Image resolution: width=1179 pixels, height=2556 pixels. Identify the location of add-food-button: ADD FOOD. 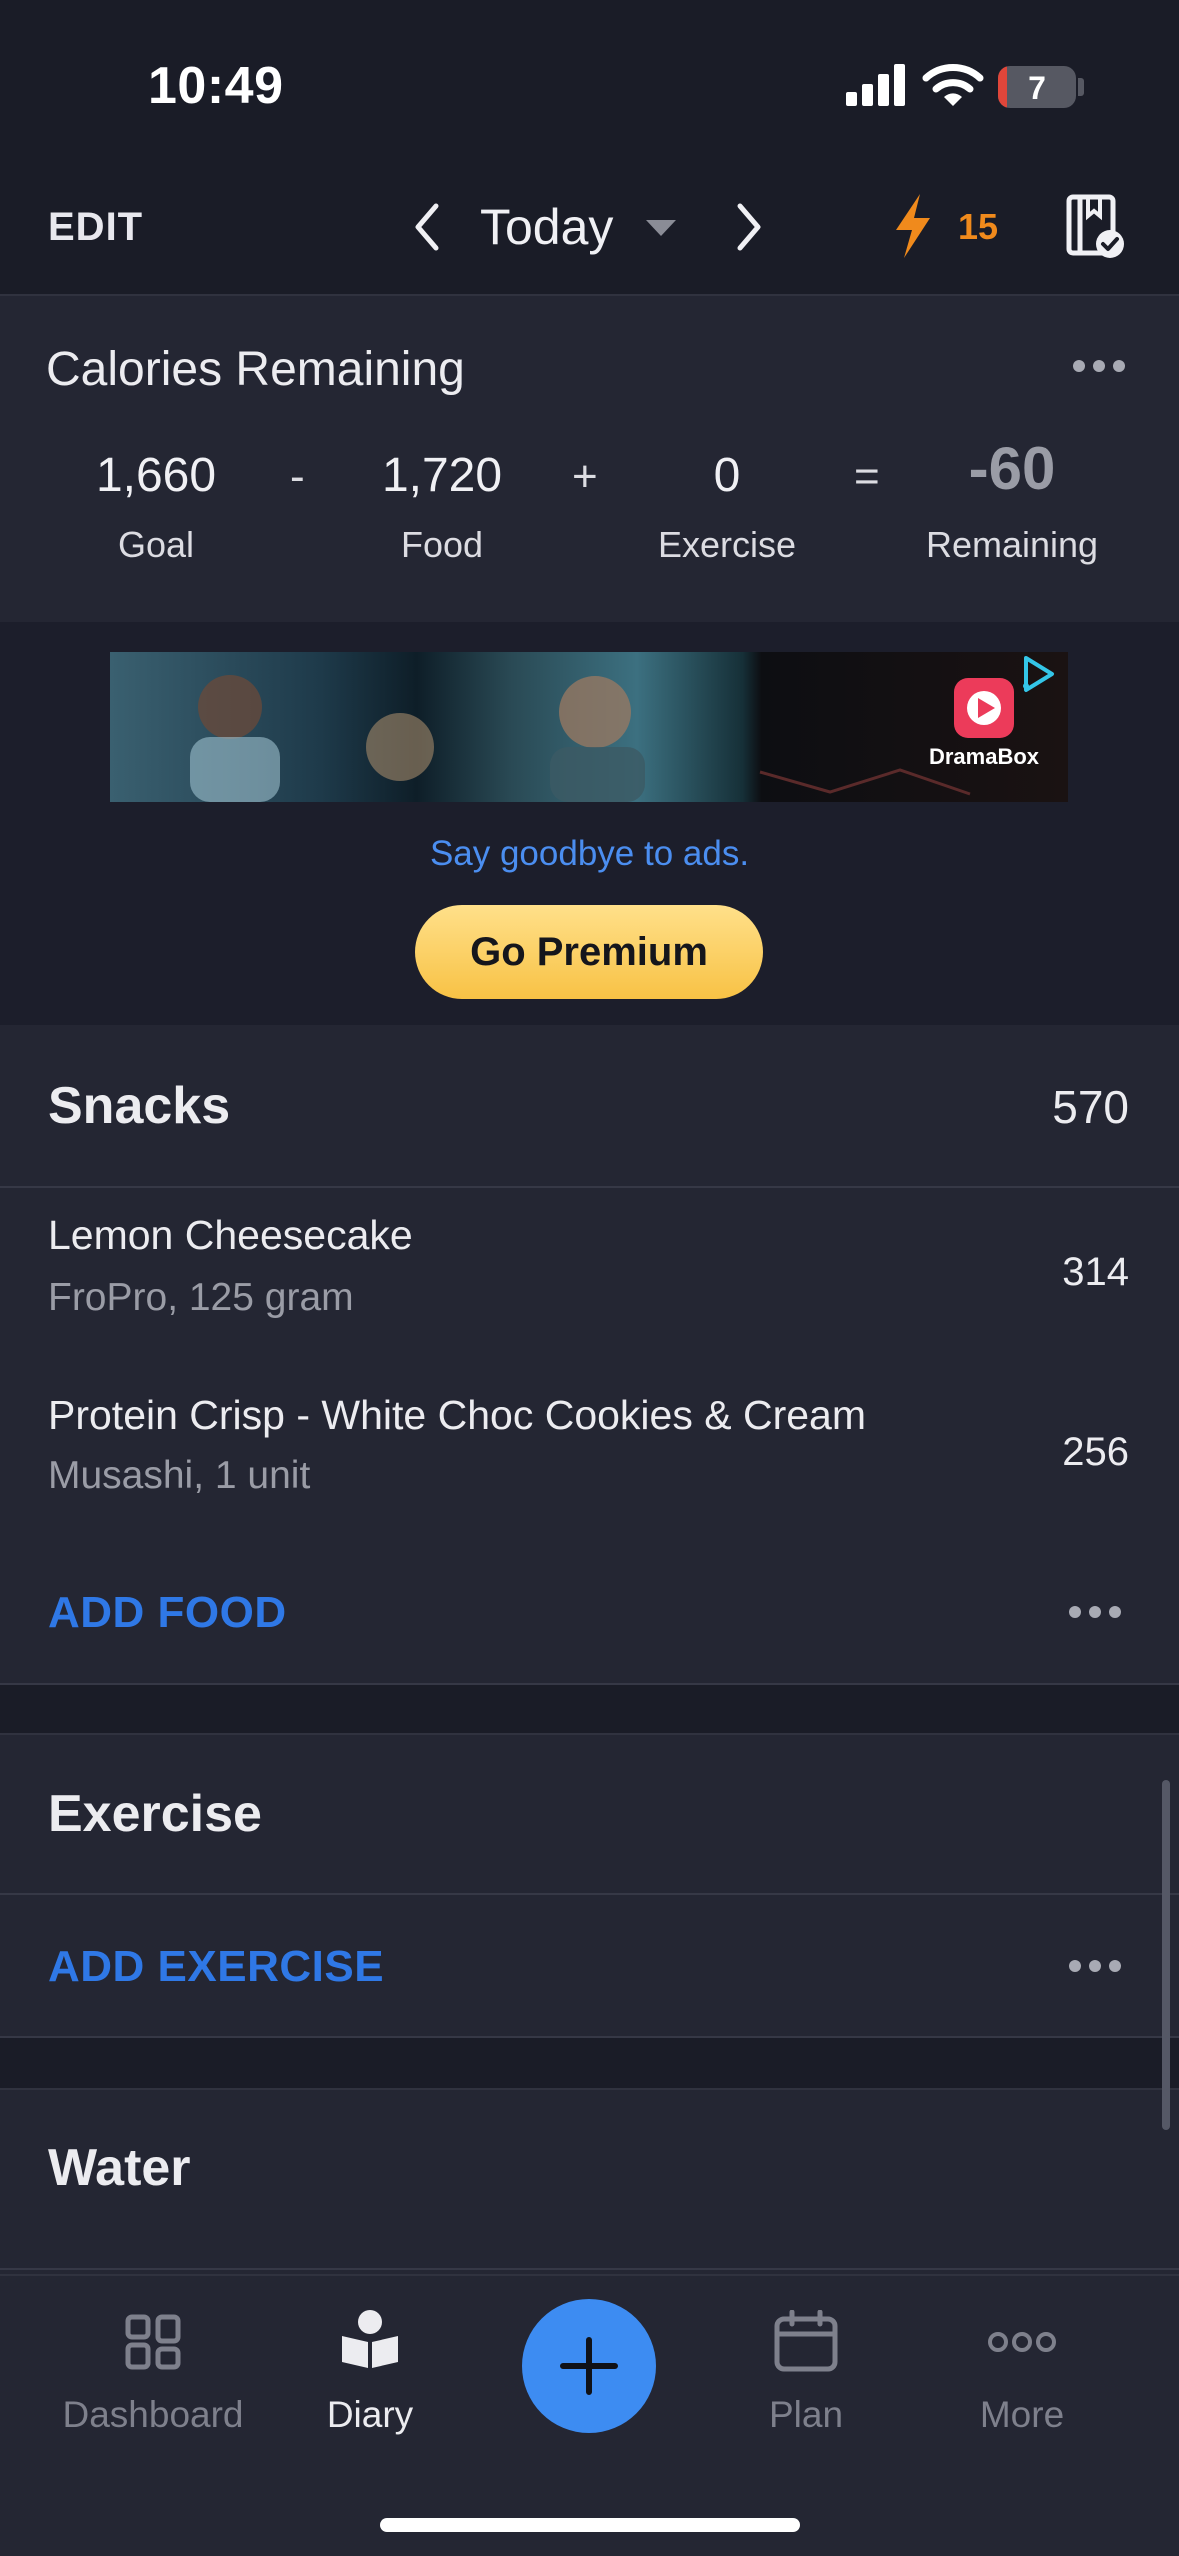
(167, 1613).